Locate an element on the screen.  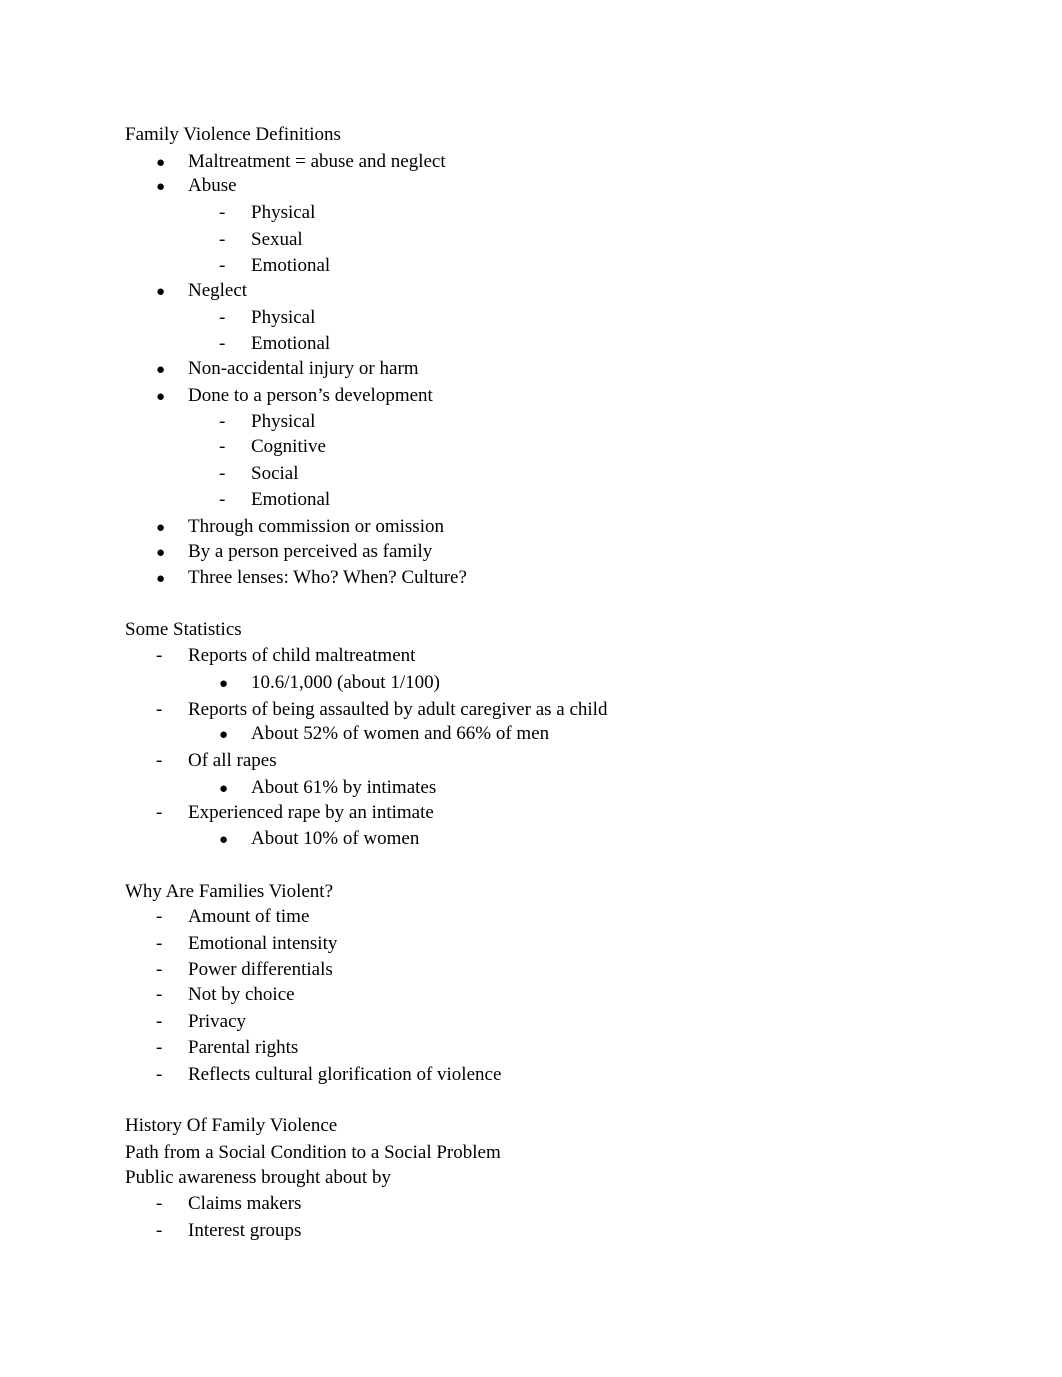
list-item-text: Of all rapes is located at coordinates (232, 760).